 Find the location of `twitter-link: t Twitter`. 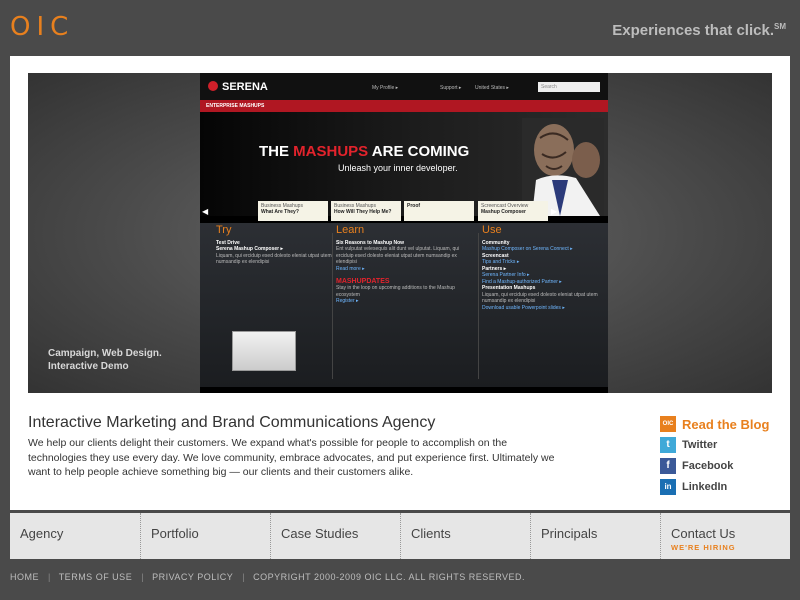

twitter-link: t Twitter is located at coordinates (714, 445).